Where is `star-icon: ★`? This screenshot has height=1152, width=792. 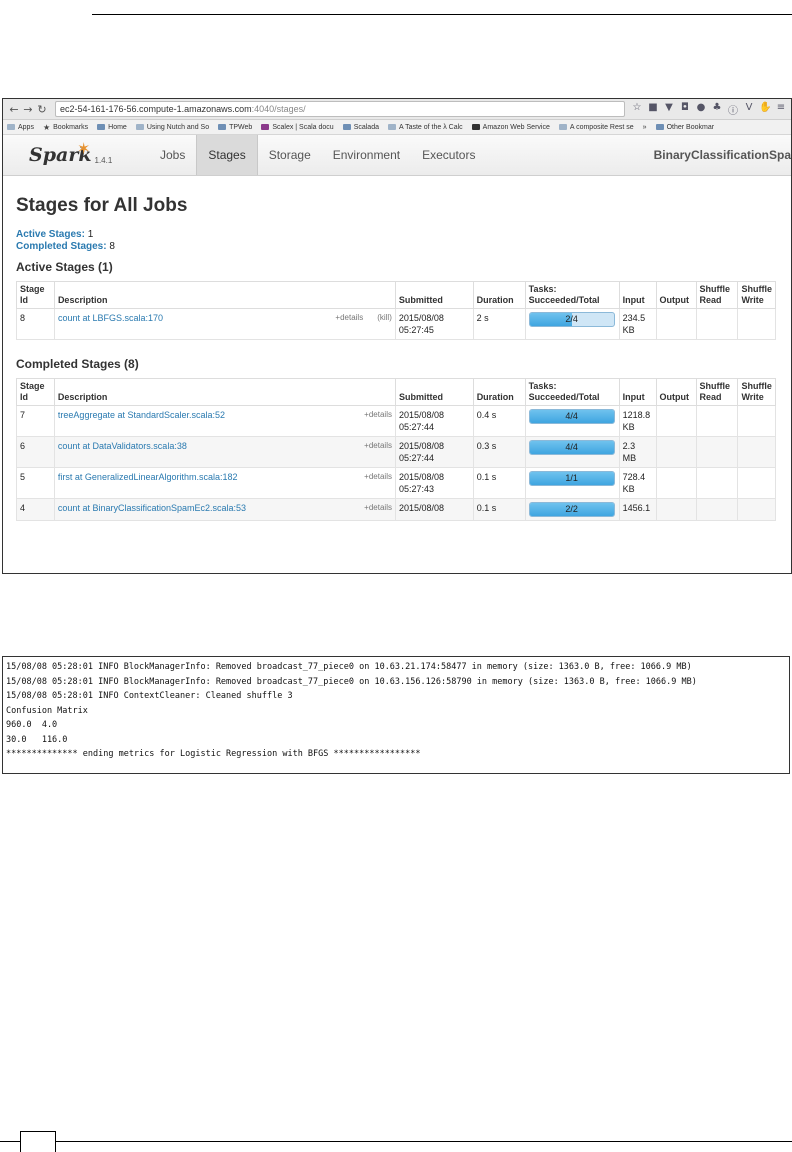
star-icon: ★ is located at coordinates (46, 127).